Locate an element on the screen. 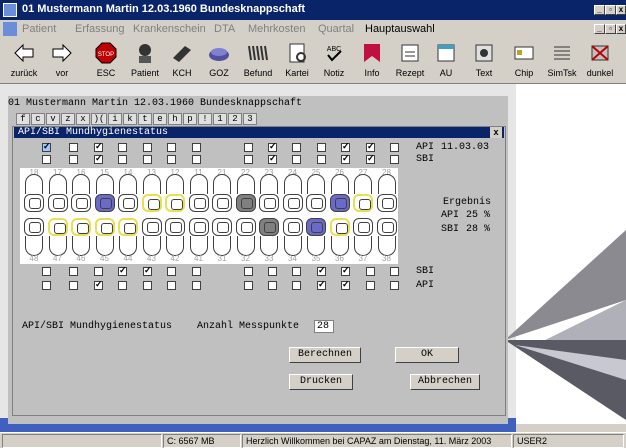  abbrechen-button: Abbrechen is located at coordinates (445, 382).